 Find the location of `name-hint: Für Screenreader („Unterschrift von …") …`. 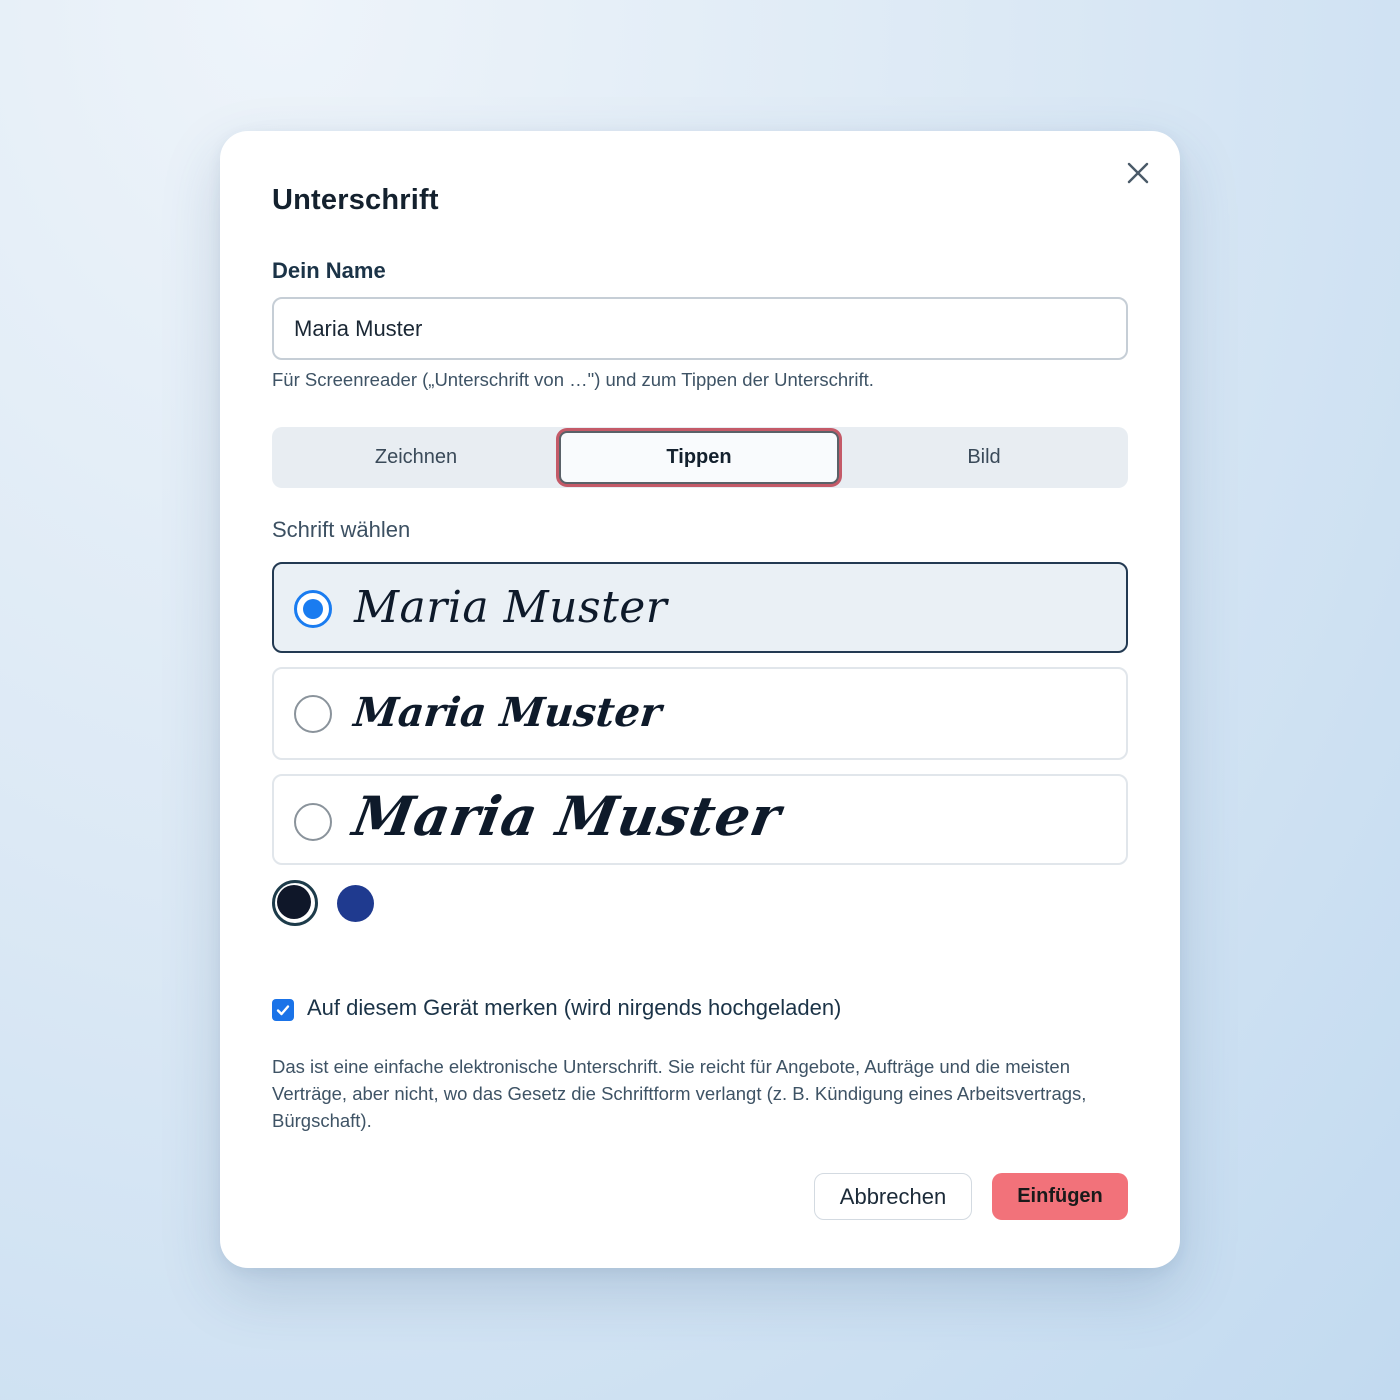

name-hint: Für Screenreader („Unterschrift von …") … is located at coordinates (573, 379).